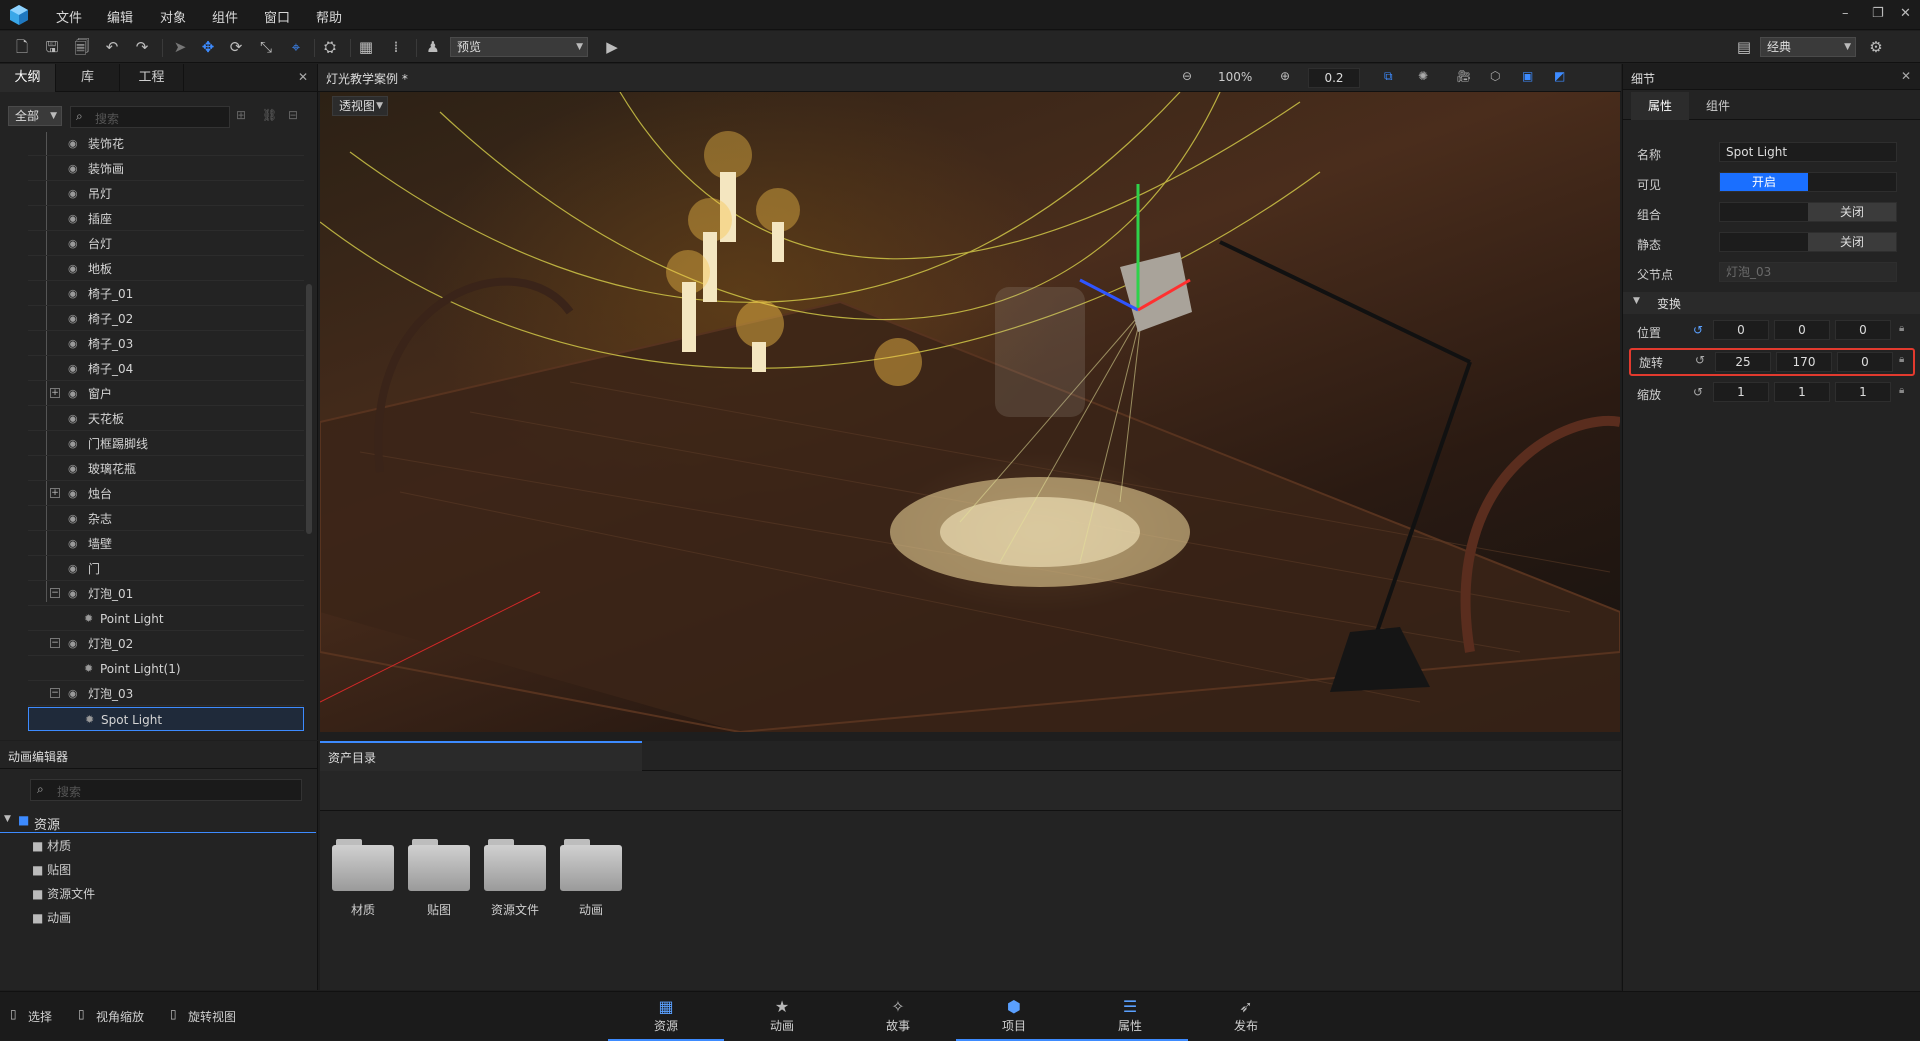  I want to click on tab-library: 库, so click(88, 78).